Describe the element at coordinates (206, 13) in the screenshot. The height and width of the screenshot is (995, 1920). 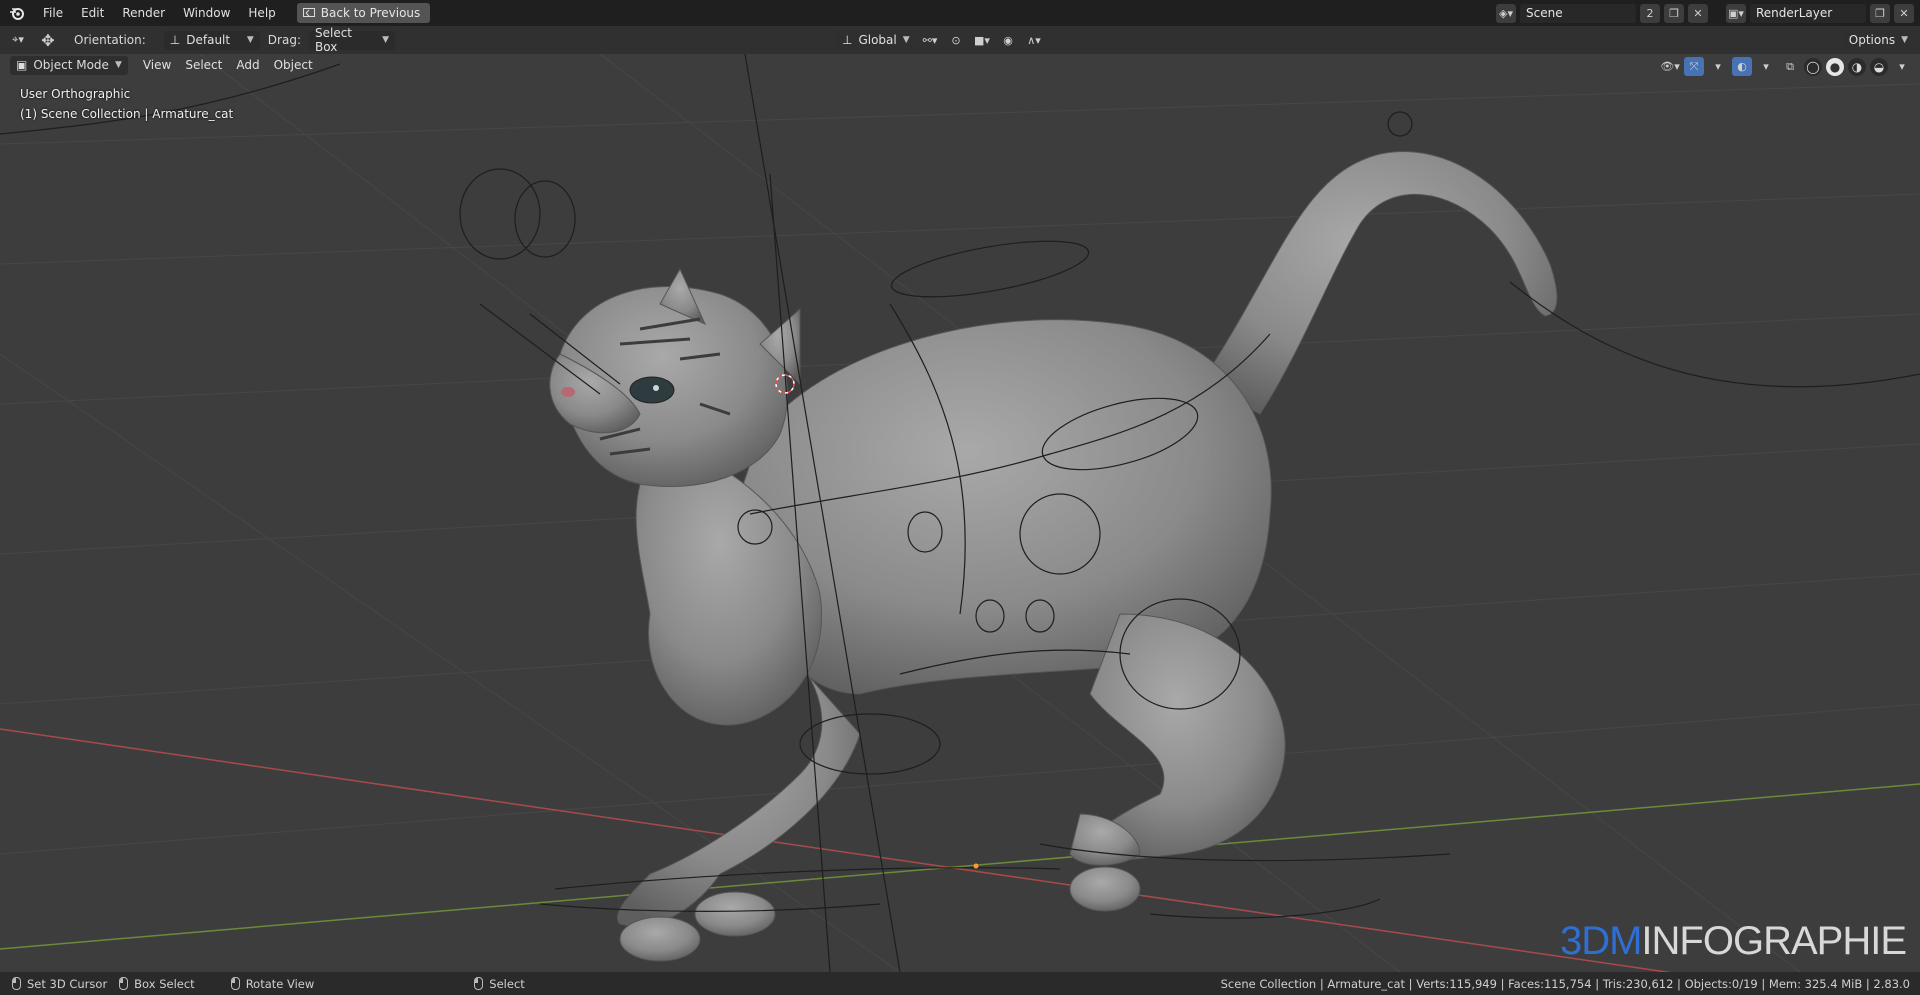
I see `menu-window: Window` at that location.